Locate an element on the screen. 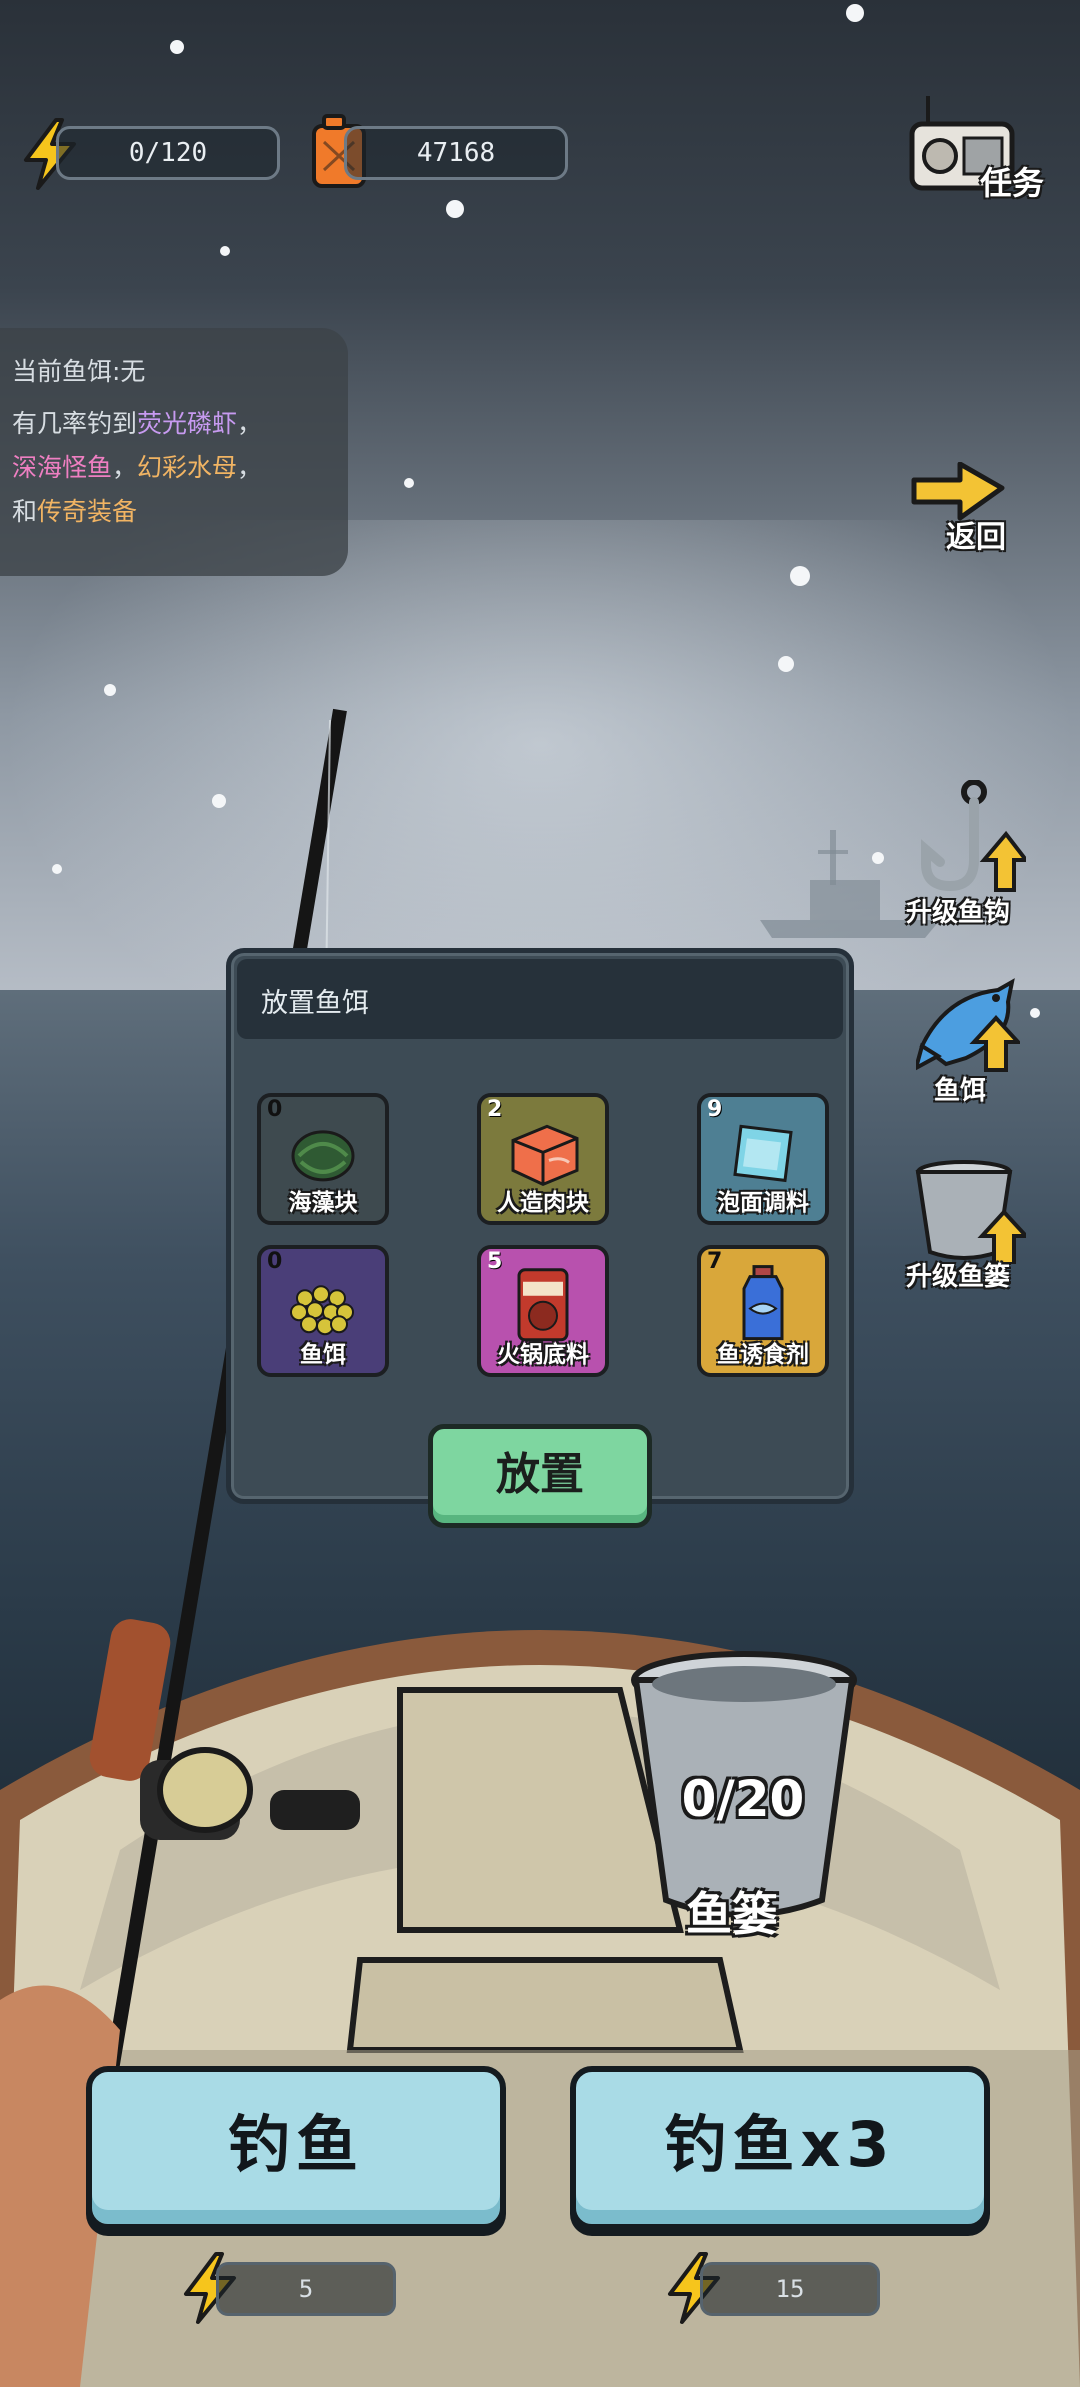  bait-slot-seaweed: 0 海藻块 is located at coordinates (323, 1159).